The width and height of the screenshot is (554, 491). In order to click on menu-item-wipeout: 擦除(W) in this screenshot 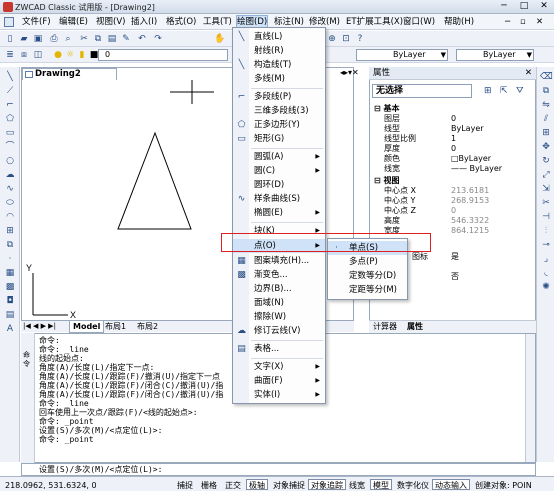, I will do `click(279, 317)`.